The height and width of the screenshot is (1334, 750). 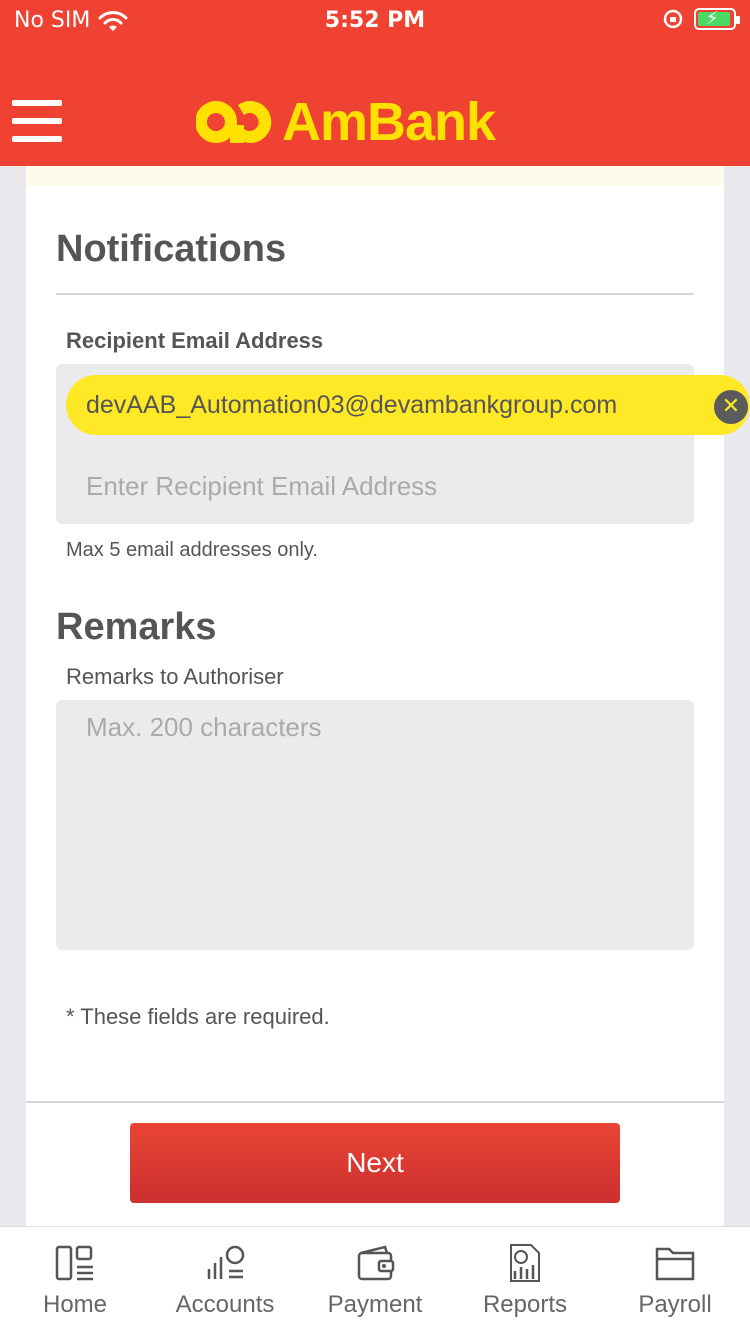 I want to click on next-button: Next, so click(x=375, y=1163).